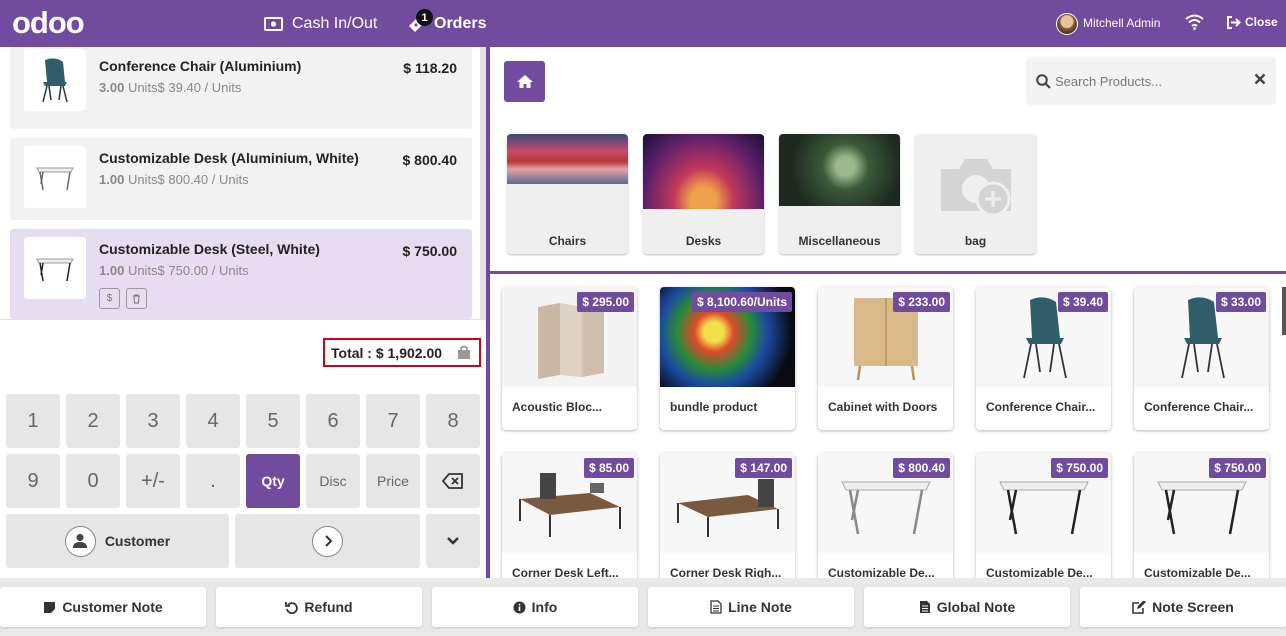  What do you see at coordinates (975, 184) in the screenshot?
I see `camera-placeholder-icon` at bounding box center [975, 184].